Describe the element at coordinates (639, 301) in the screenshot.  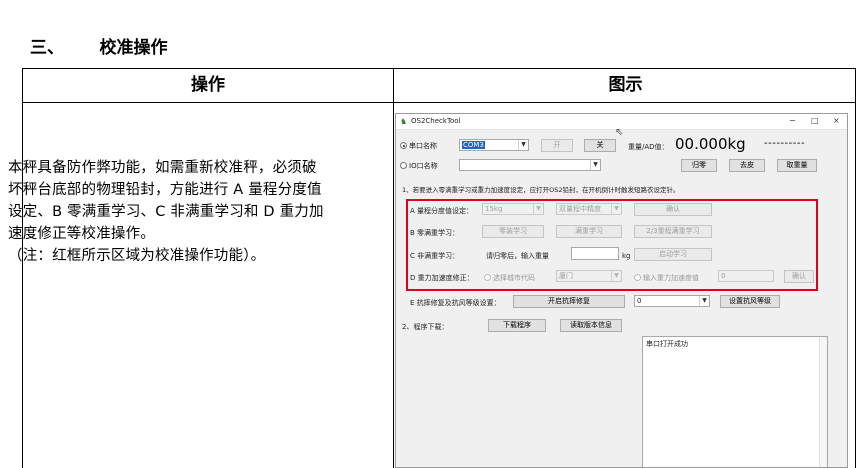
I see `wind-level-value: 0` at that location.